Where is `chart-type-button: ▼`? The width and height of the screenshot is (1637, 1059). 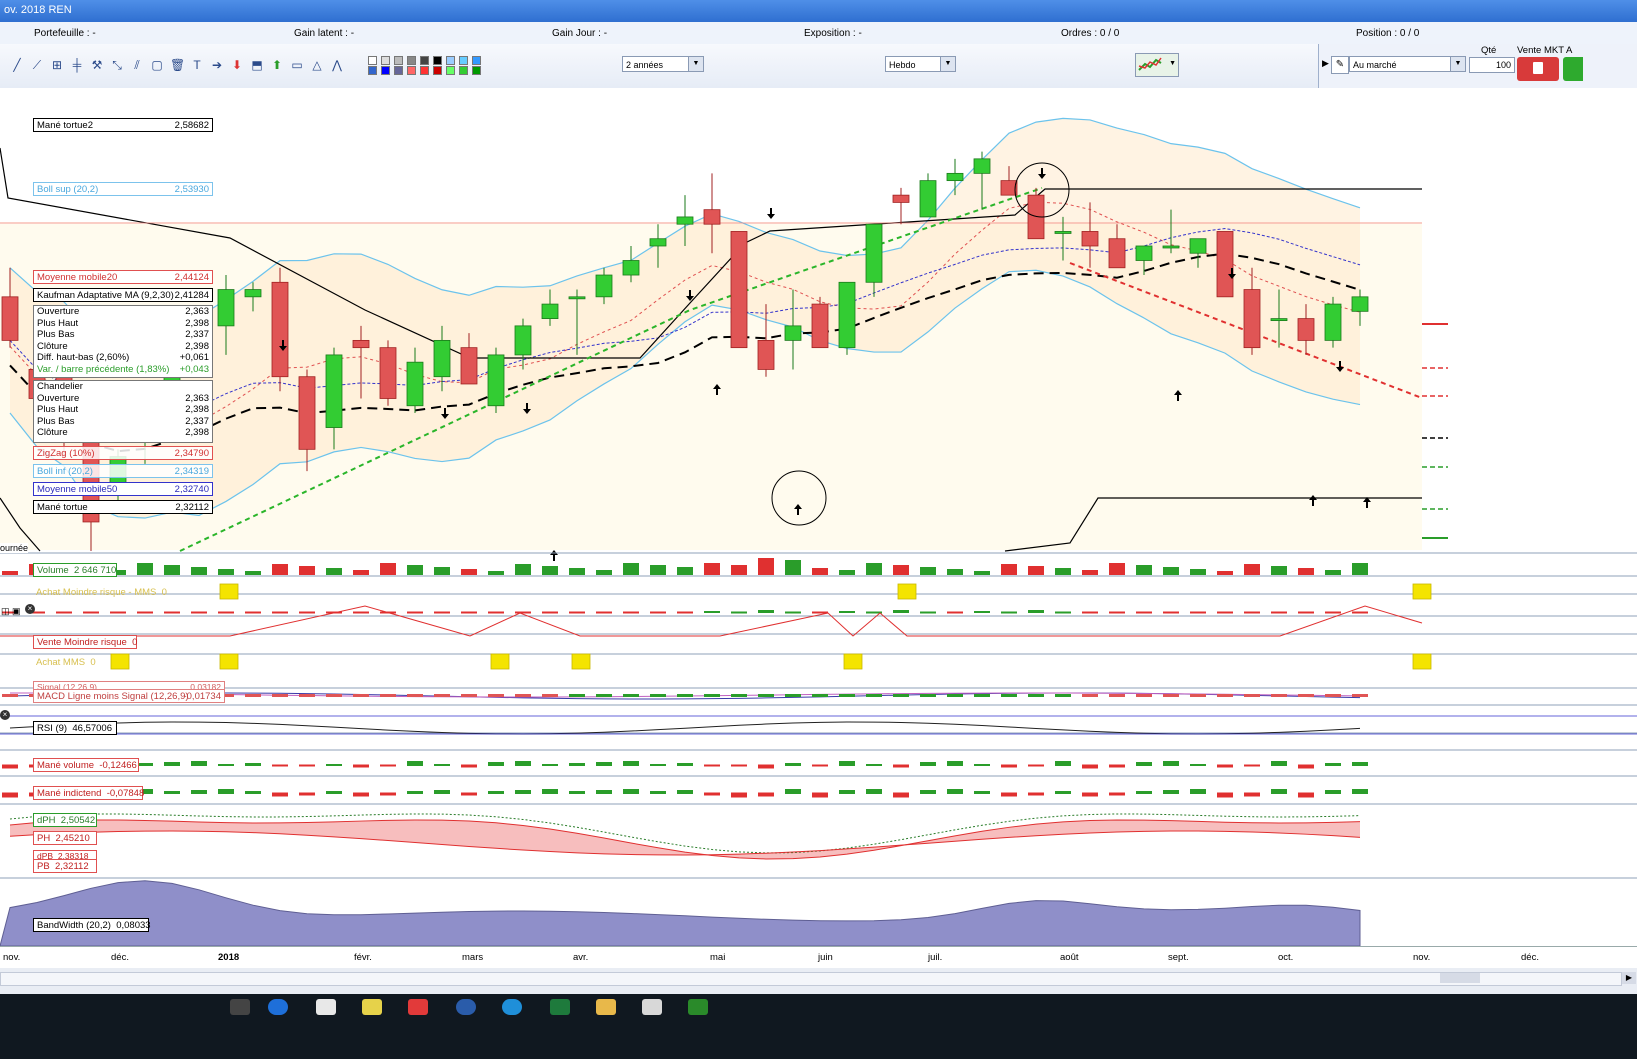 chart-type-button: ▼ is located at coordinates (1157, 65).